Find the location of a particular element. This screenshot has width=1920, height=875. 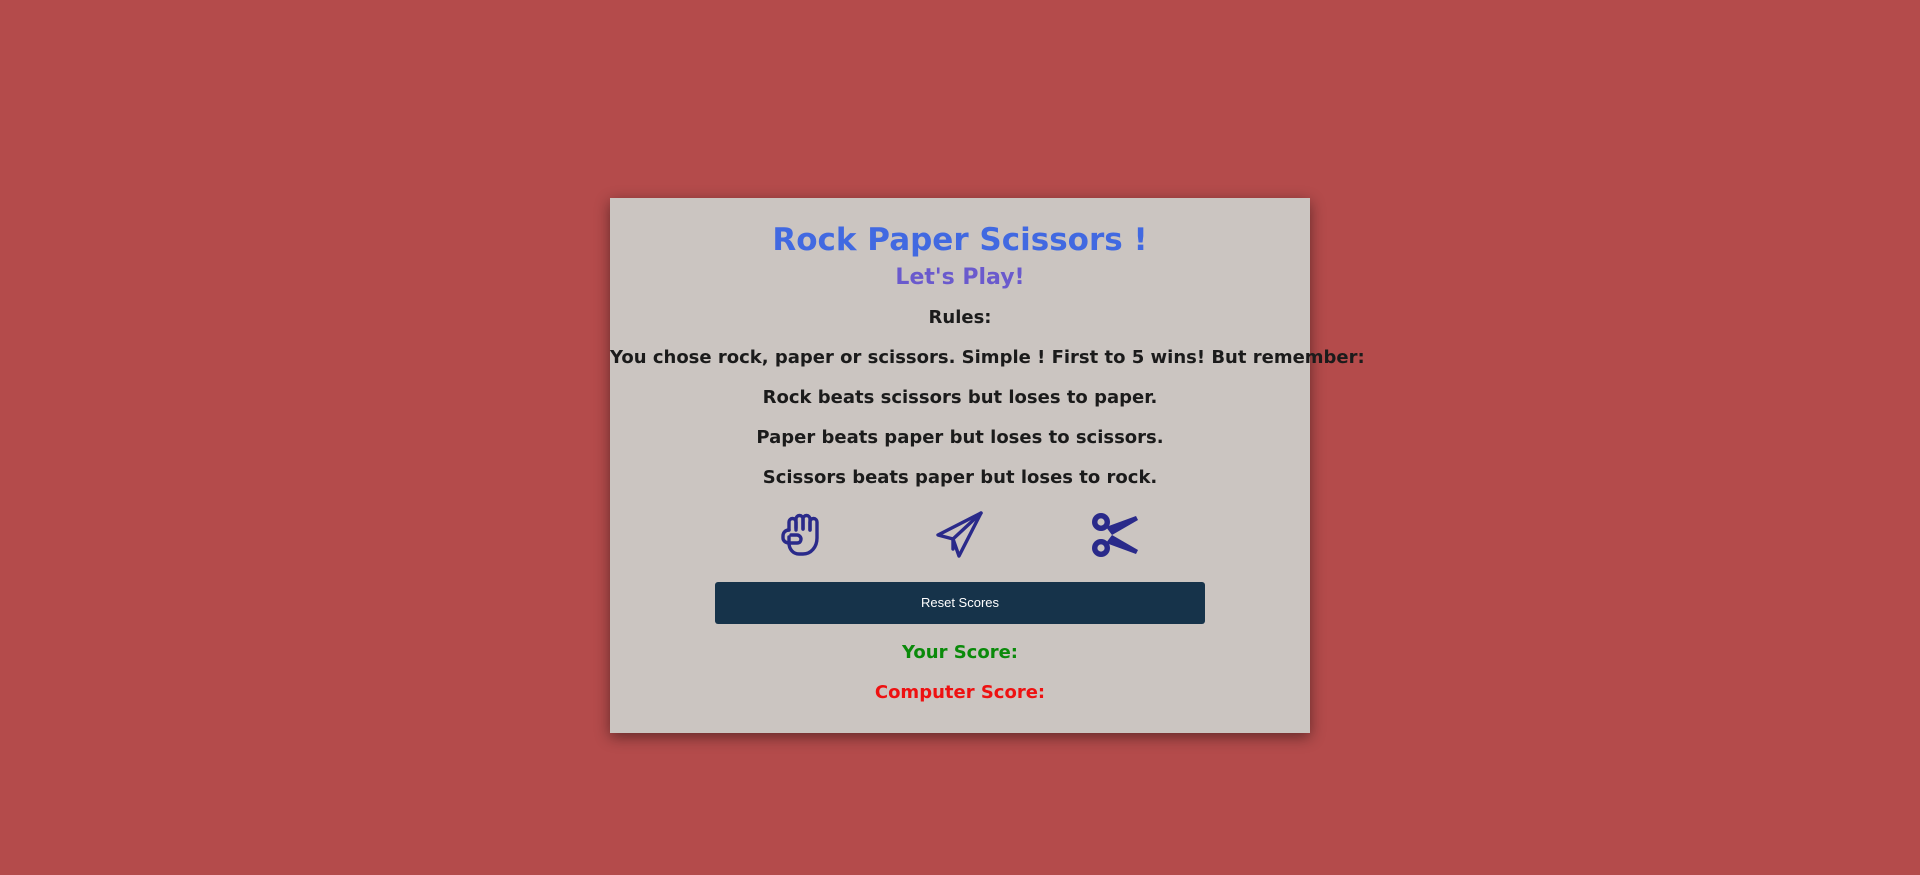

paper-plane-icon is located at coordinates (959, 534).